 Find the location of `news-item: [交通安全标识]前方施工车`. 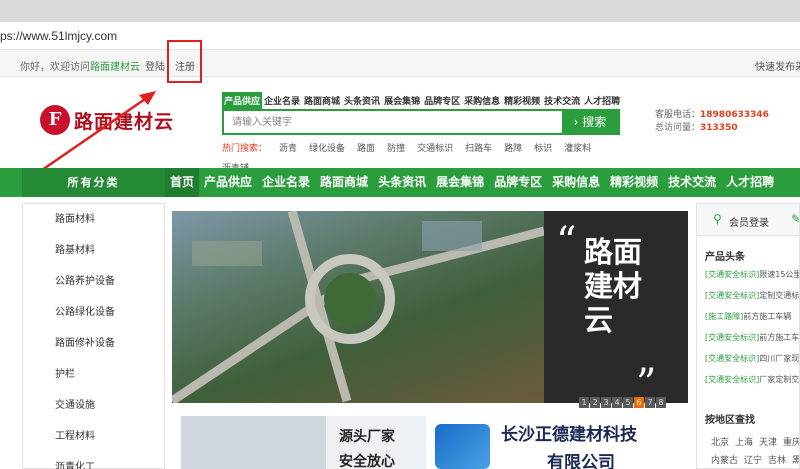

news-item: [交通安全标识]前方施工车 is located at coordinates (752, 337).